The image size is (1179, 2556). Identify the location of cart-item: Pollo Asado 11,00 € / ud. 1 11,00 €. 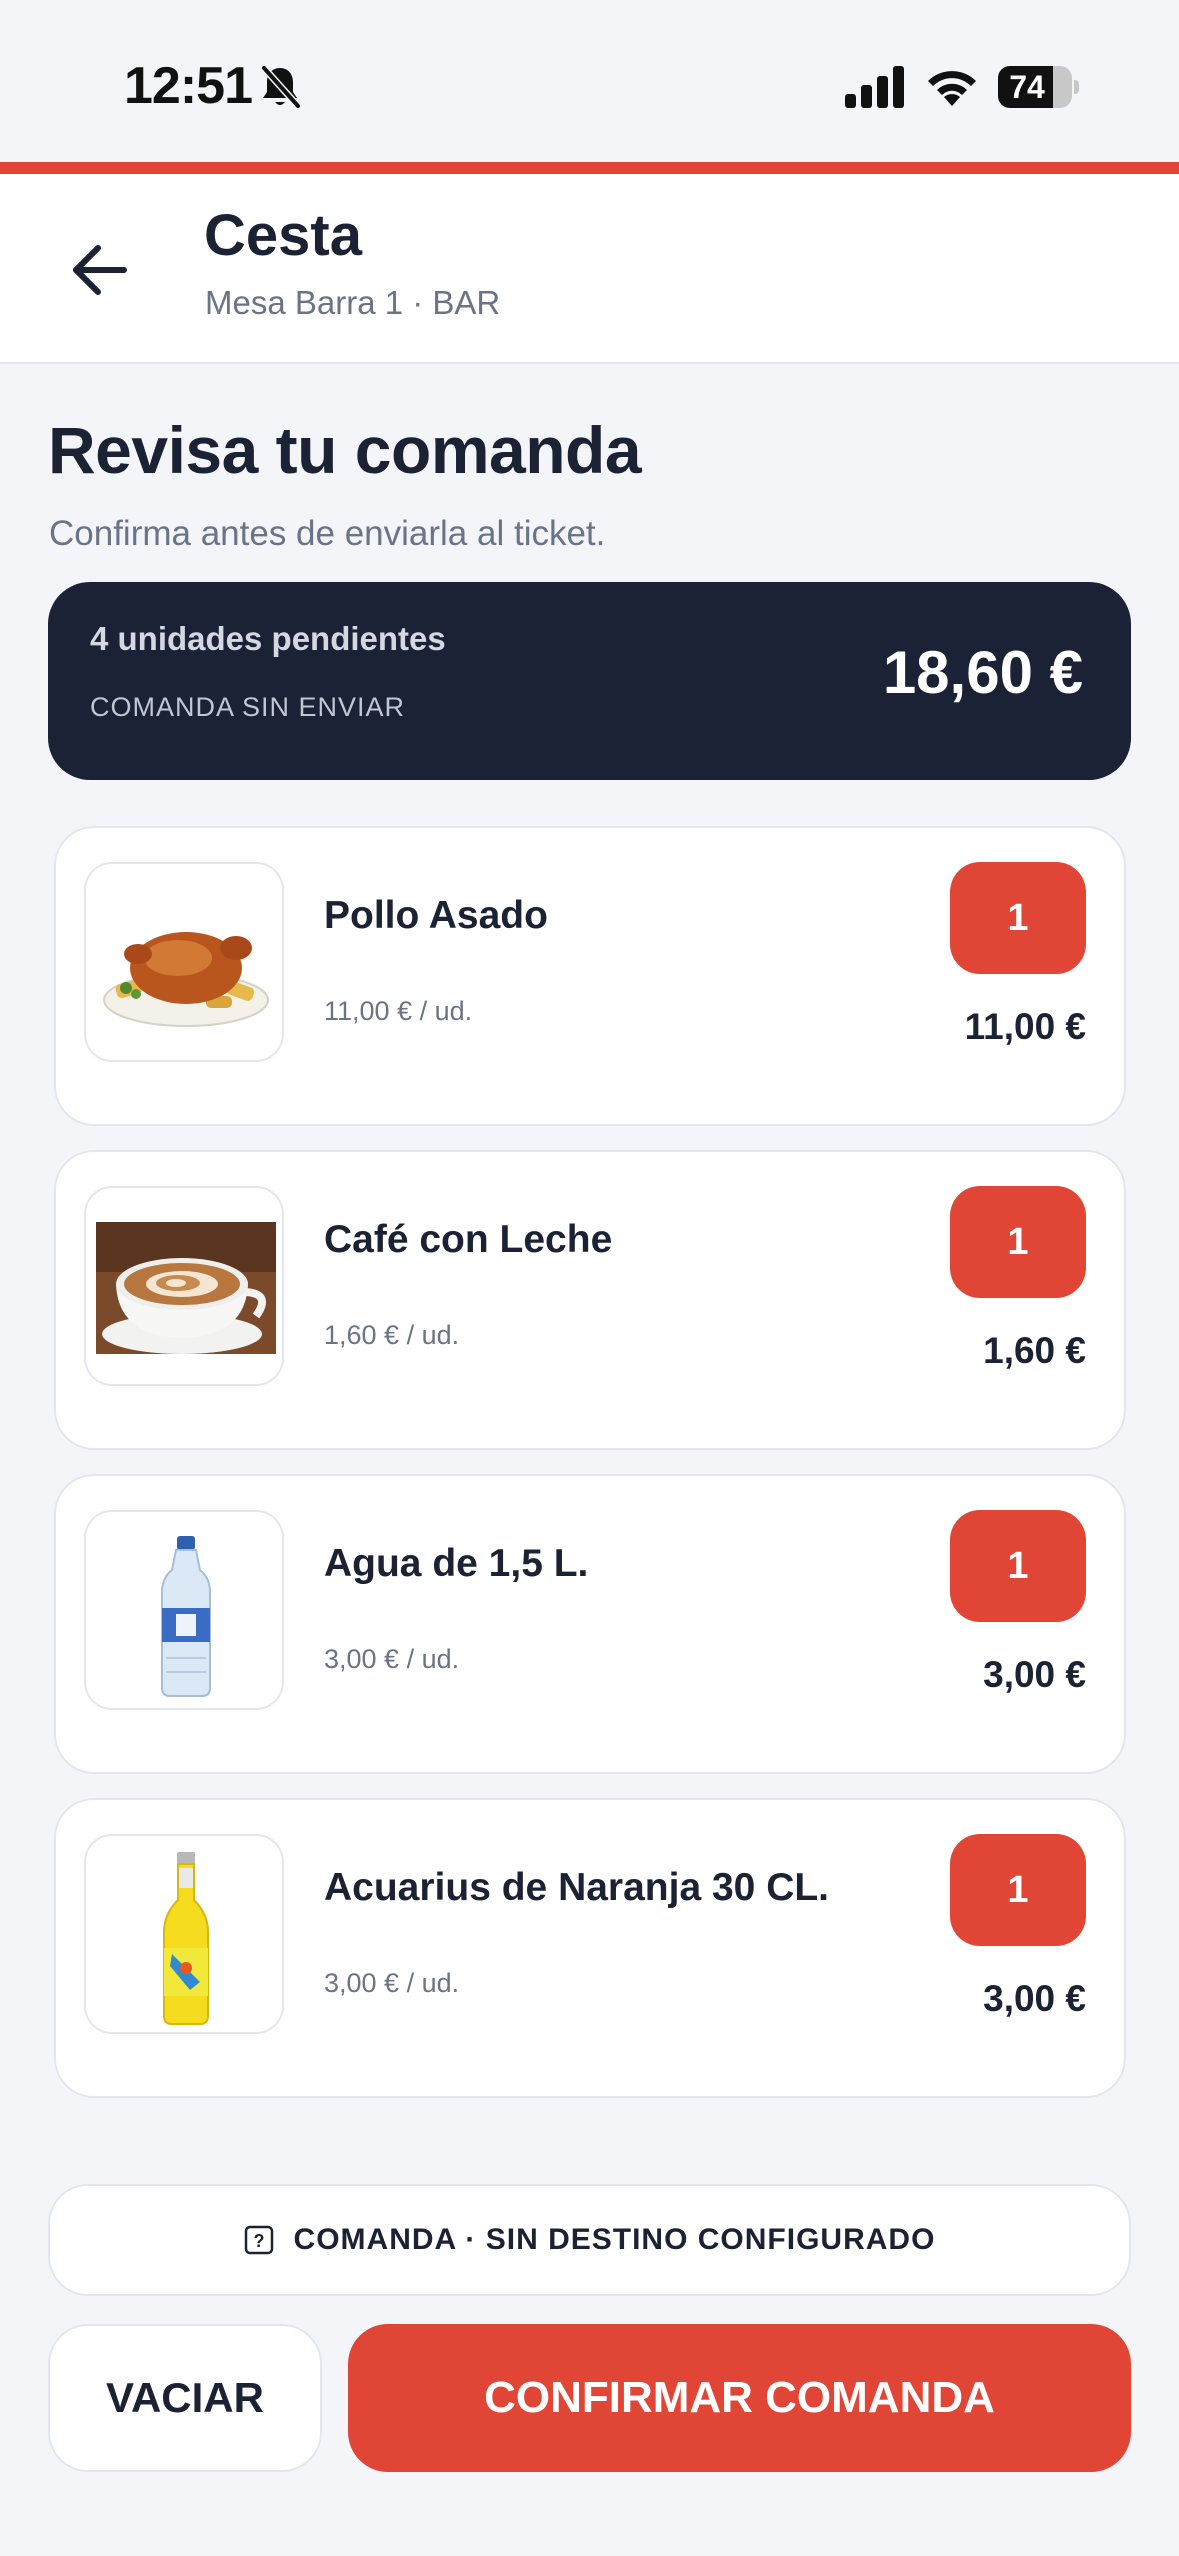
(590, 976).